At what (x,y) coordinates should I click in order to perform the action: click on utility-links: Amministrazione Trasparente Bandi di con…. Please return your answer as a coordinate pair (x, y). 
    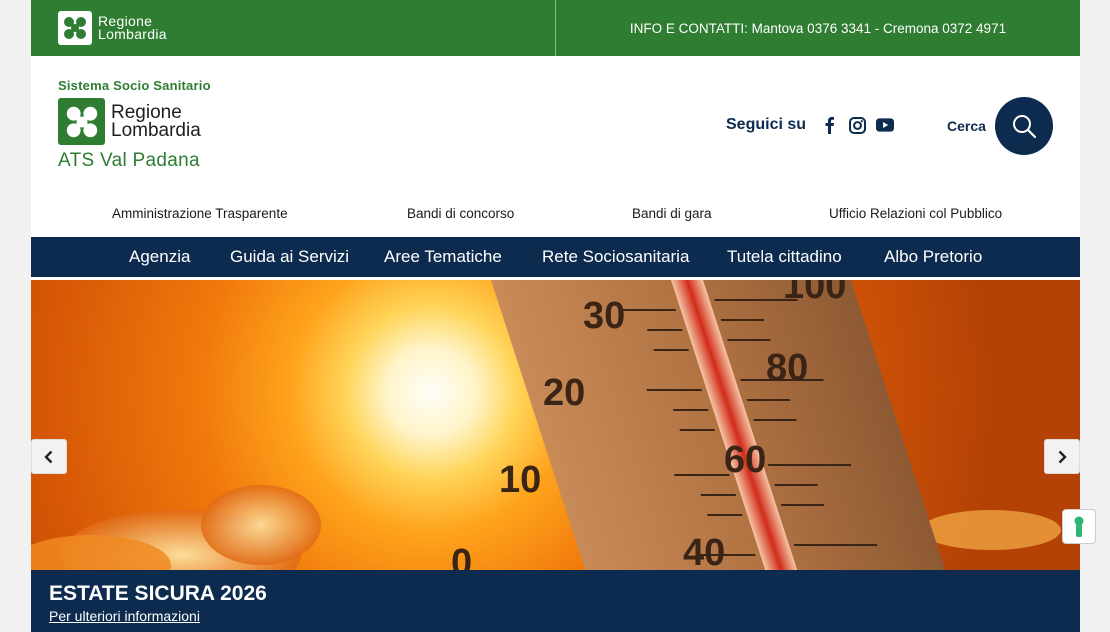
    Looking at the image, I should click on (555, 215).